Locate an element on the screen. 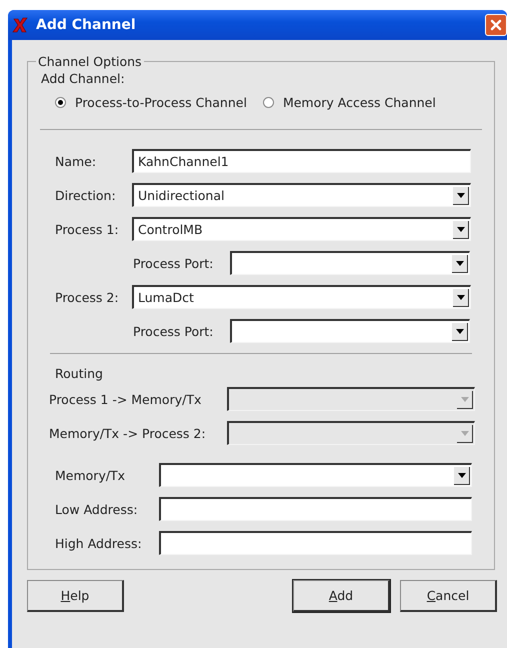  combo-box: LumaDct is located at coordinates (301, 297).